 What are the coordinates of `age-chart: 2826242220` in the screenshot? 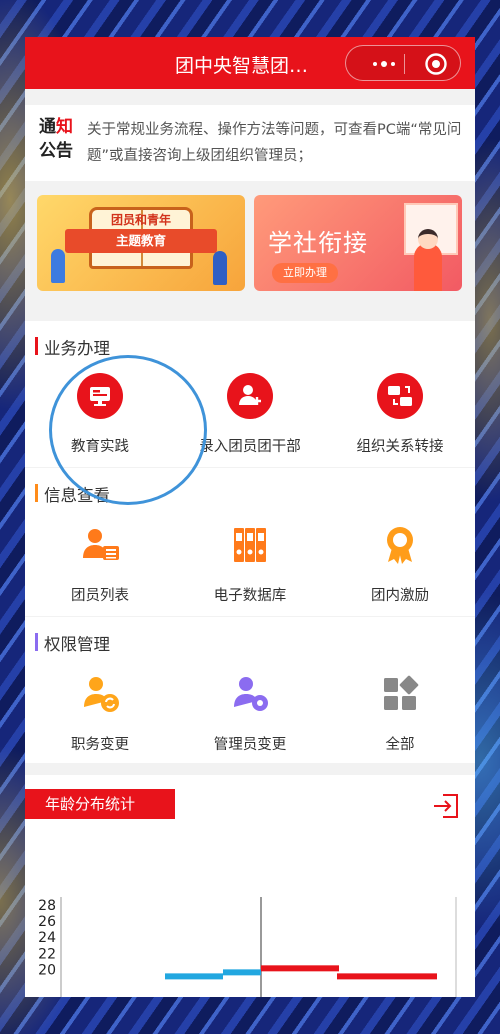 It's located at (247, 947).